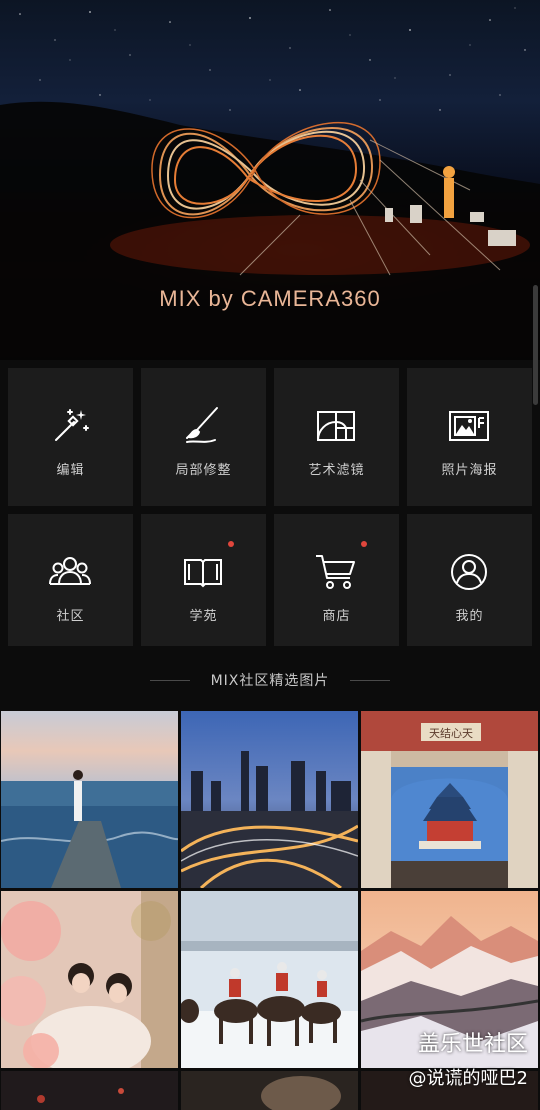  I want to click on tool-label: 艺术滤镜, so click(336, 470).